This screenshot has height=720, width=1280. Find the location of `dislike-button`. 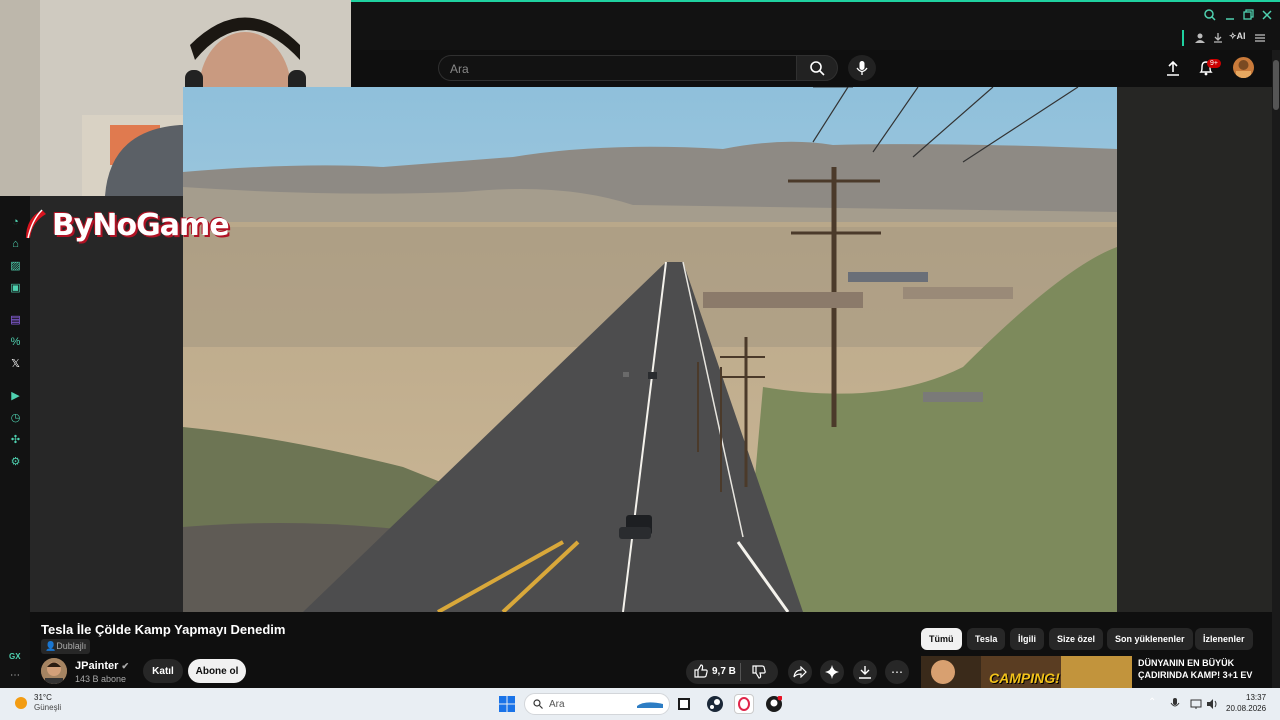

dislike-button is located at coordinates (759, 674).